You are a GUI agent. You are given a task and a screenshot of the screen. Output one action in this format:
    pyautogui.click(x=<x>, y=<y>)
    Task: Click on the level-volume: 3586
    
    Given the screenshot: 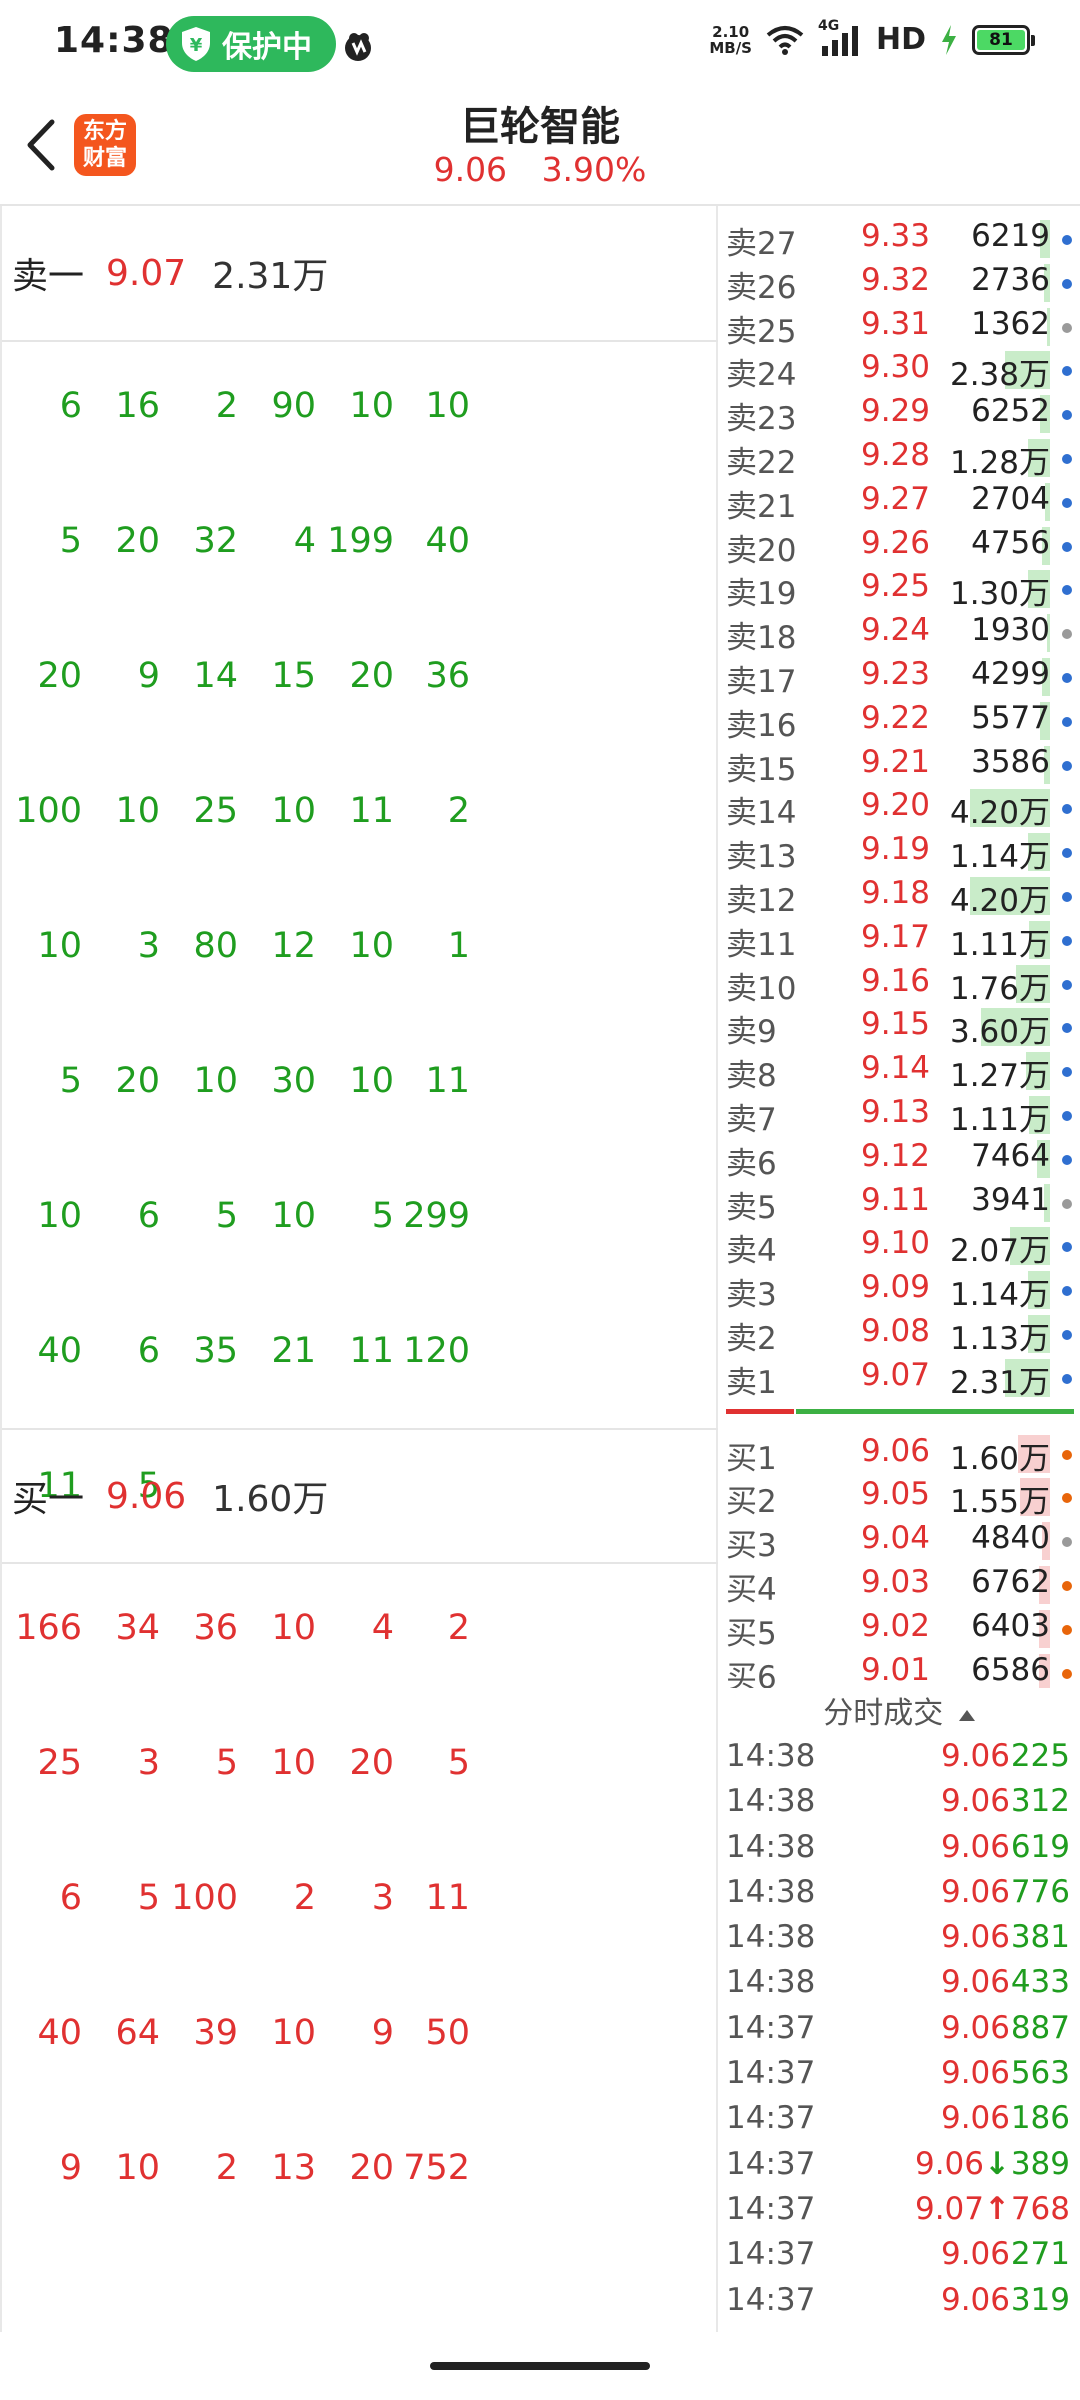 What is the action you would take?
    pyautogui.click(x=1010, y=761)
    